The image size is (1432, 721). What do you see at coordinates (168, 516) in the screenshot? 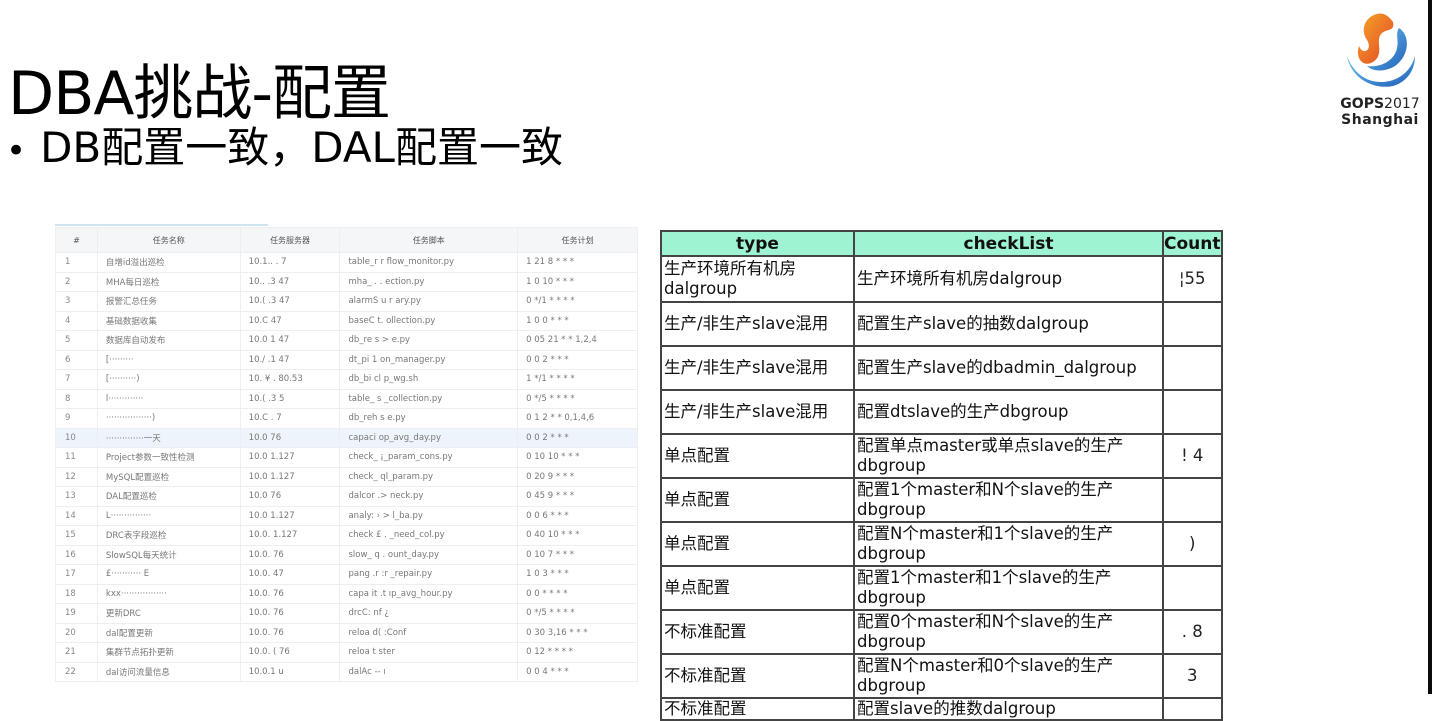
I see `task-cell-name: L···············` at bounding box center [168, 516].